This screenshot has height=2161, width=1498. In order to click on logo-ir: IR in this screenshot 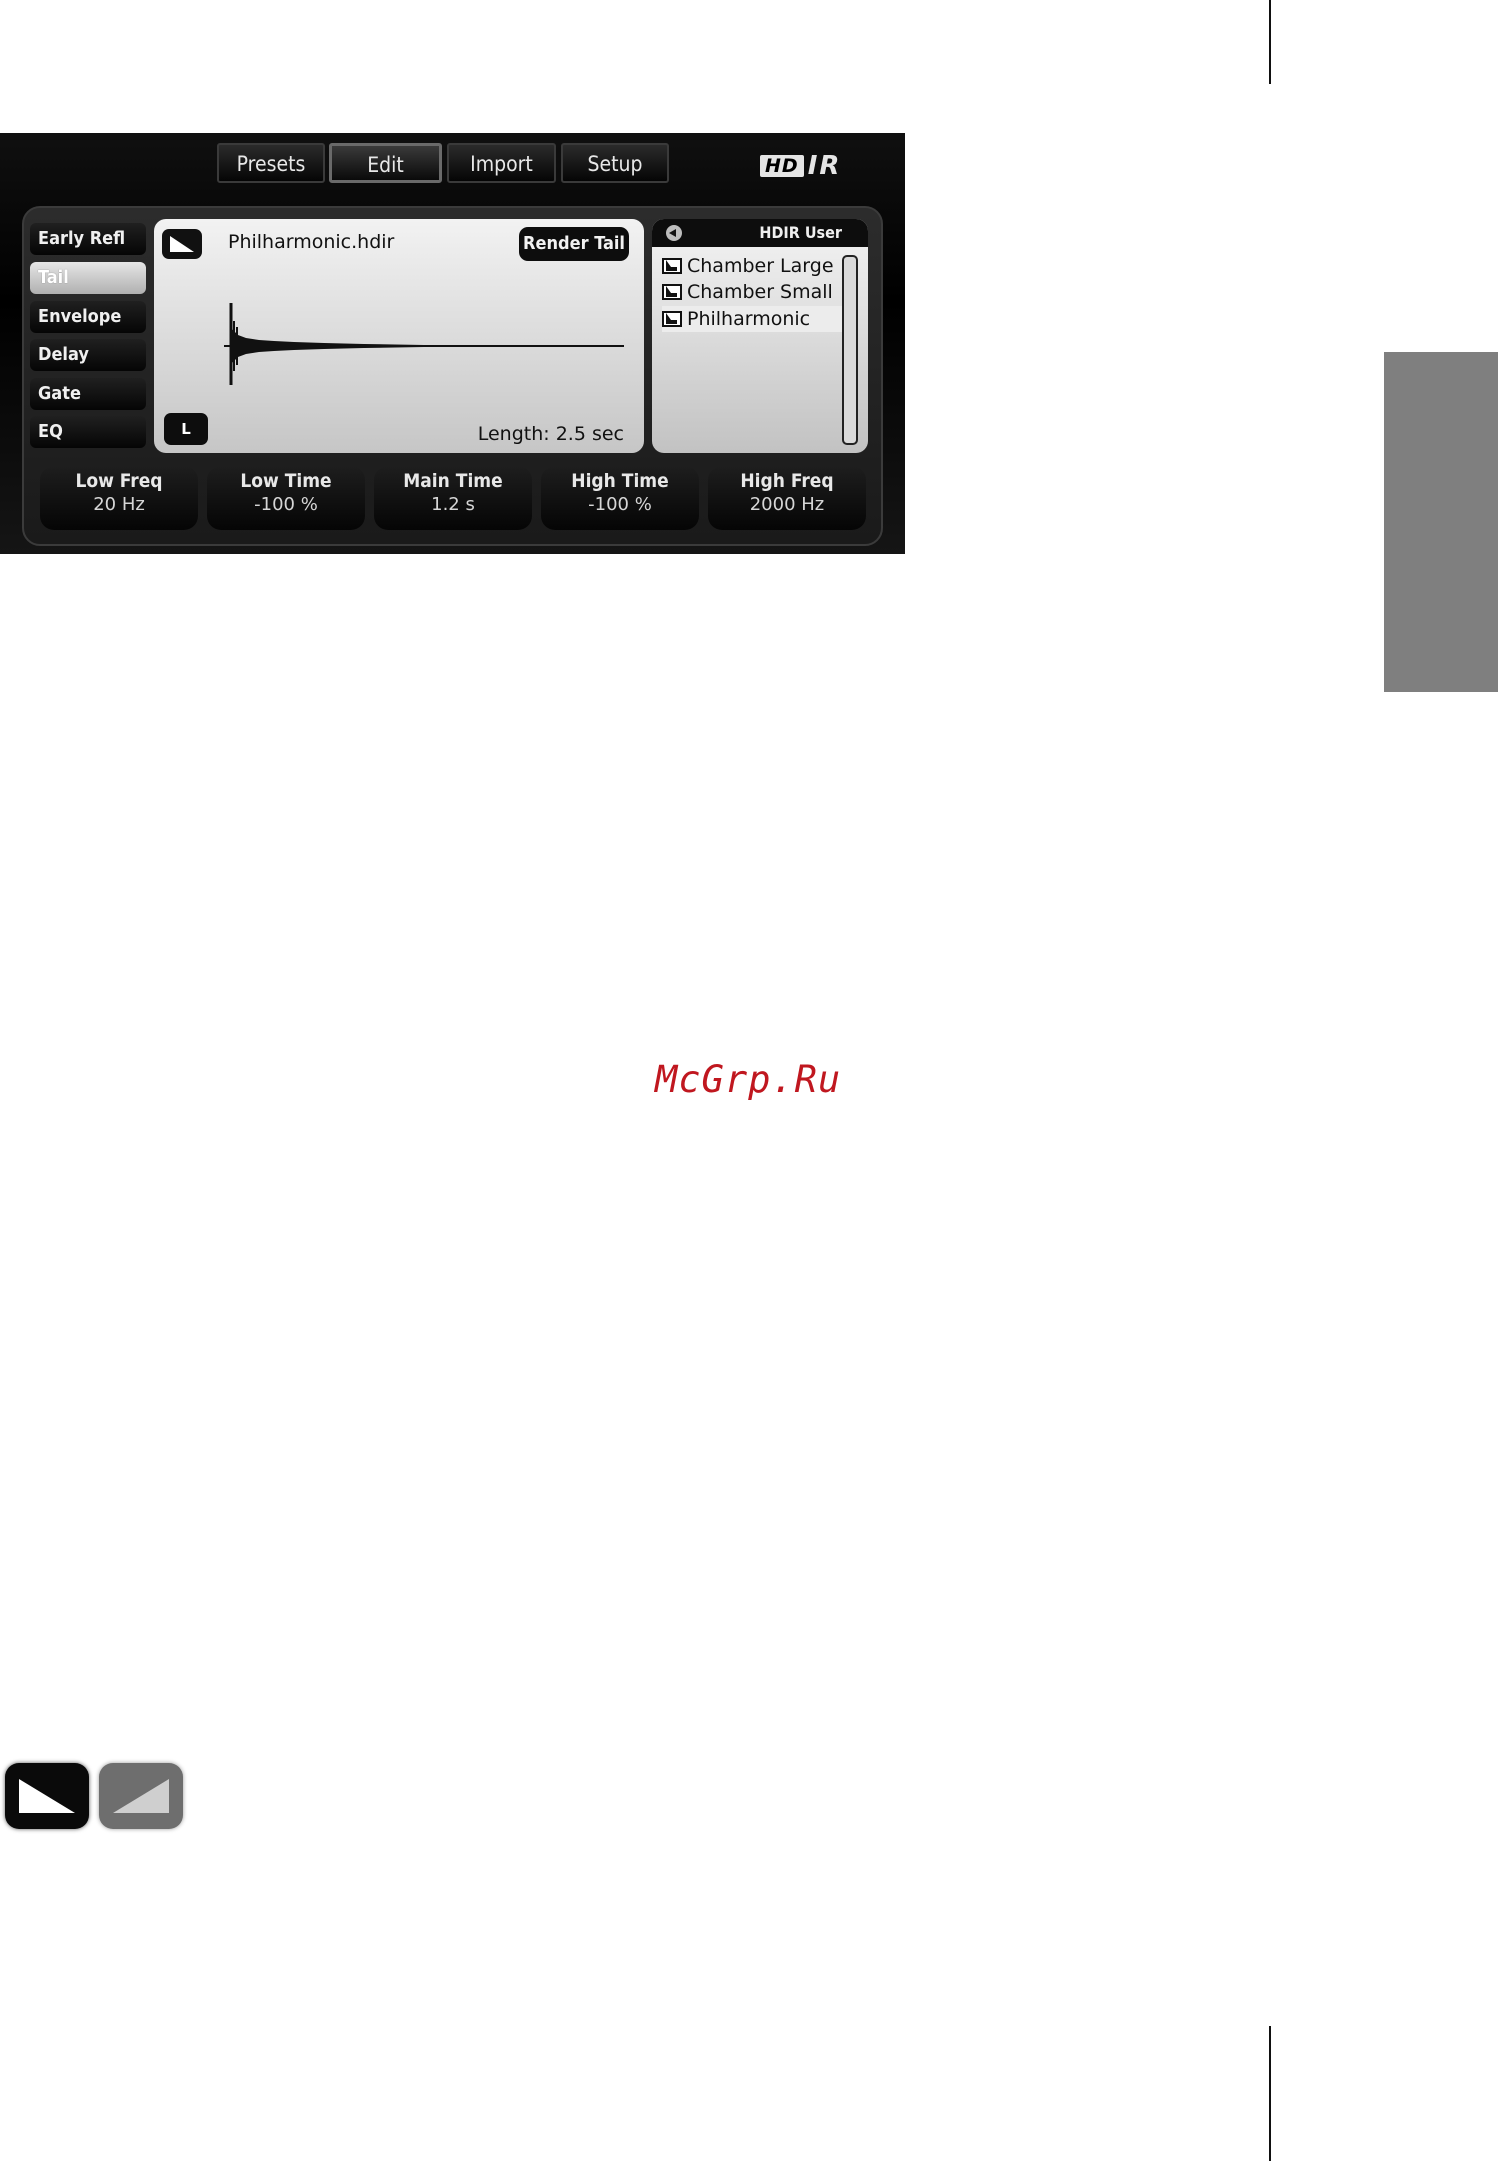, I will do `click(824, 166)`.